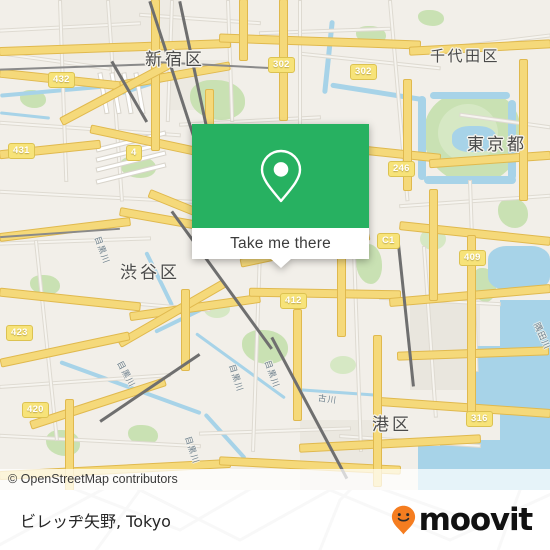 The width and height of the screenshot is (550, 550). I want to click on callout-pointer-tail, so click(280, 263).